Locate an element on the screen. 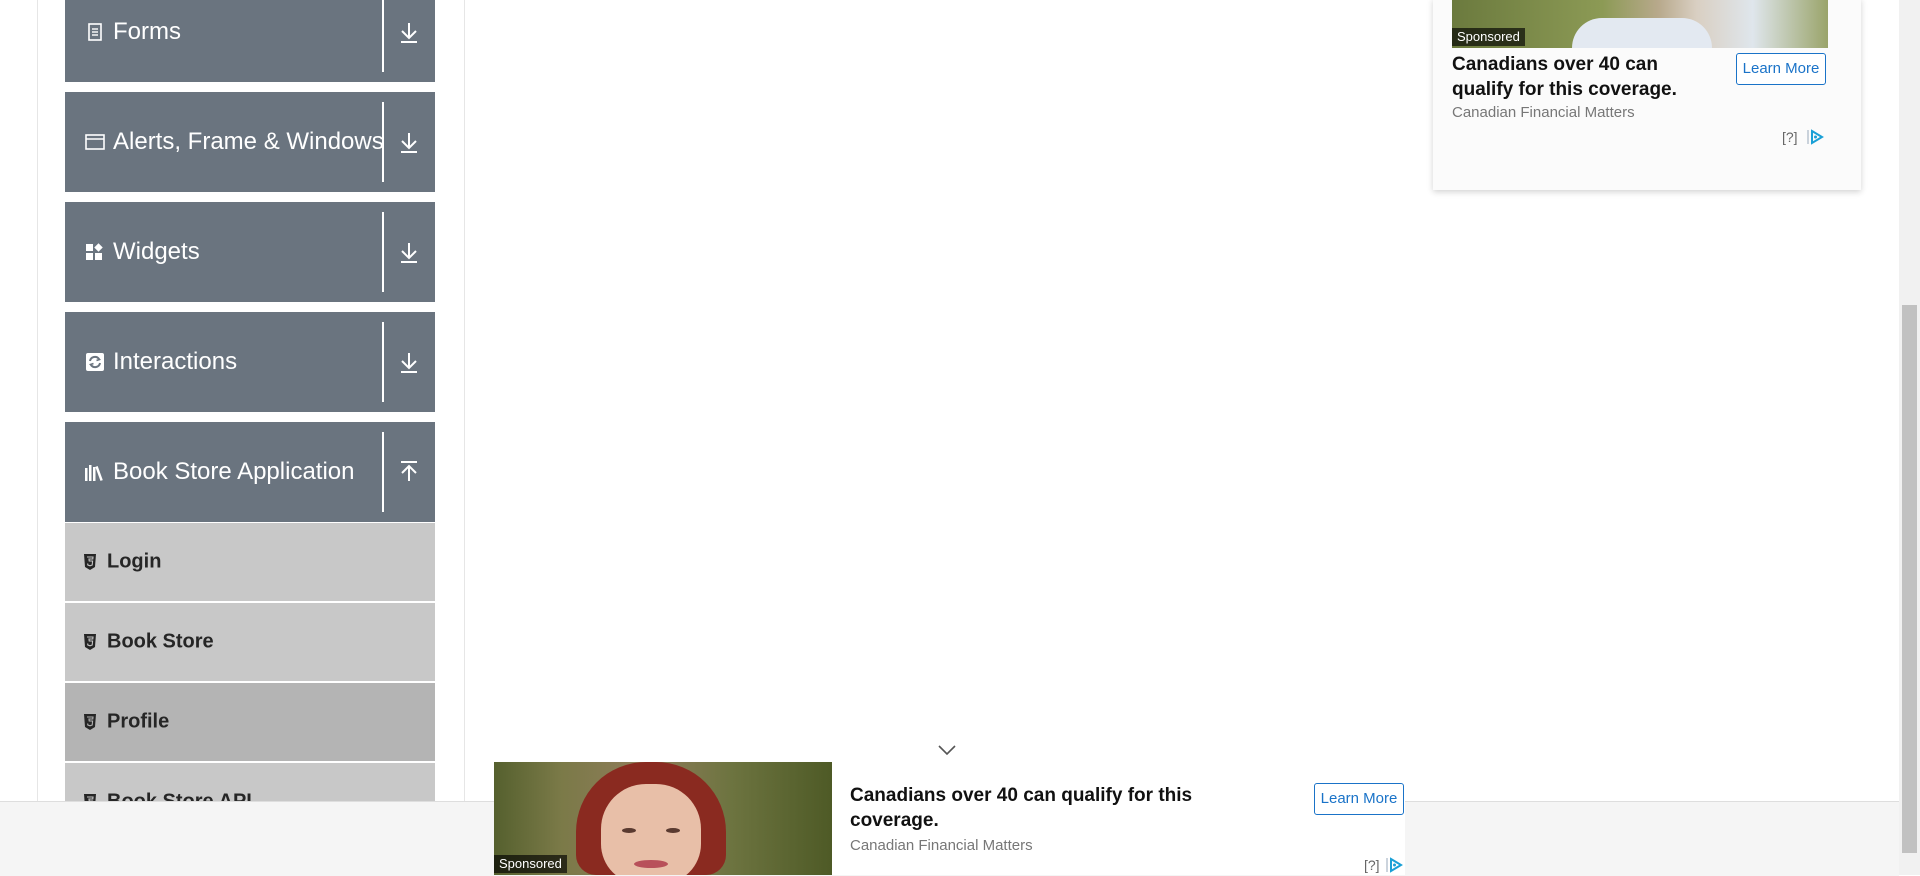 This screenshot has width=1920, height=876. menu-item-login: Login is located at coordinates (250, 562).